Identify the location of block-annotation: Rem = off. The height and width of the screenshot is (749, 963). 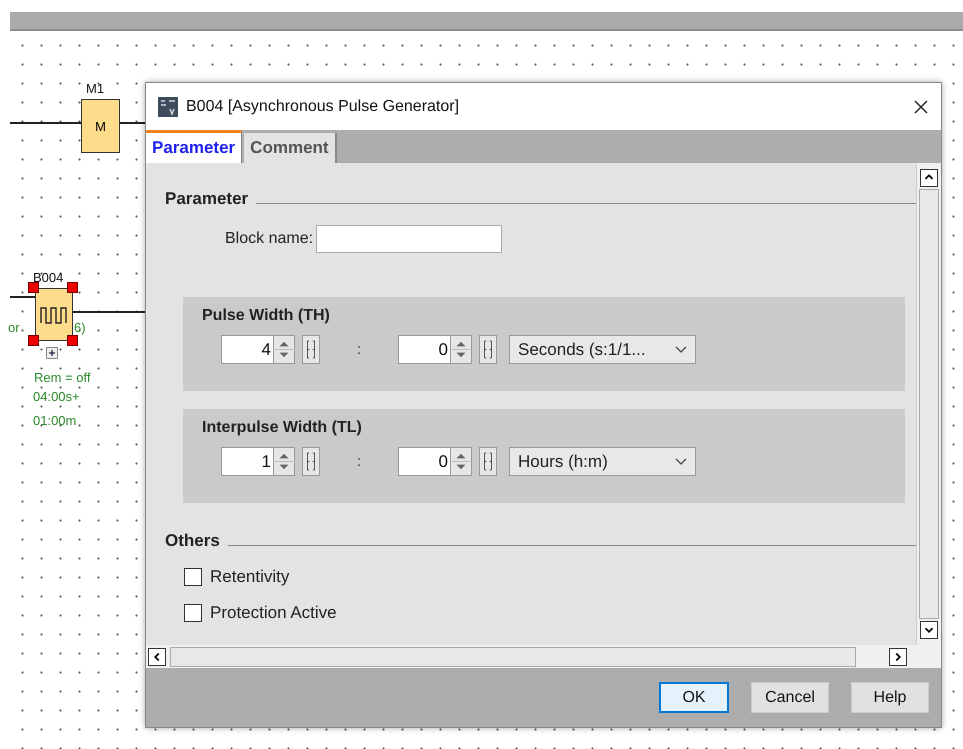
(62, 377).